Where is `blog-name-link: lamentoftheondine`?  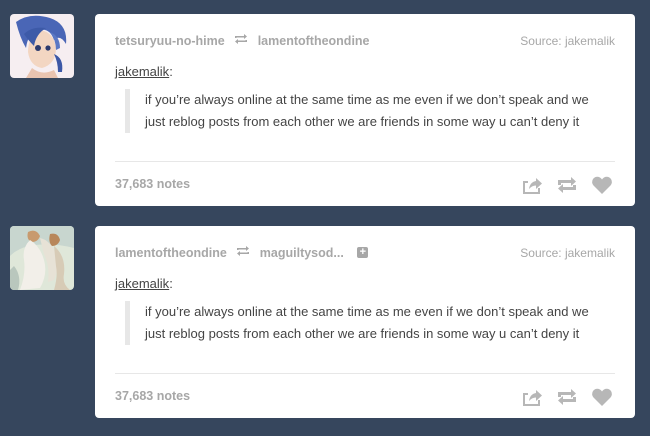
blog-name-link: lamentoftheondine is located at coordinates (171, 253).